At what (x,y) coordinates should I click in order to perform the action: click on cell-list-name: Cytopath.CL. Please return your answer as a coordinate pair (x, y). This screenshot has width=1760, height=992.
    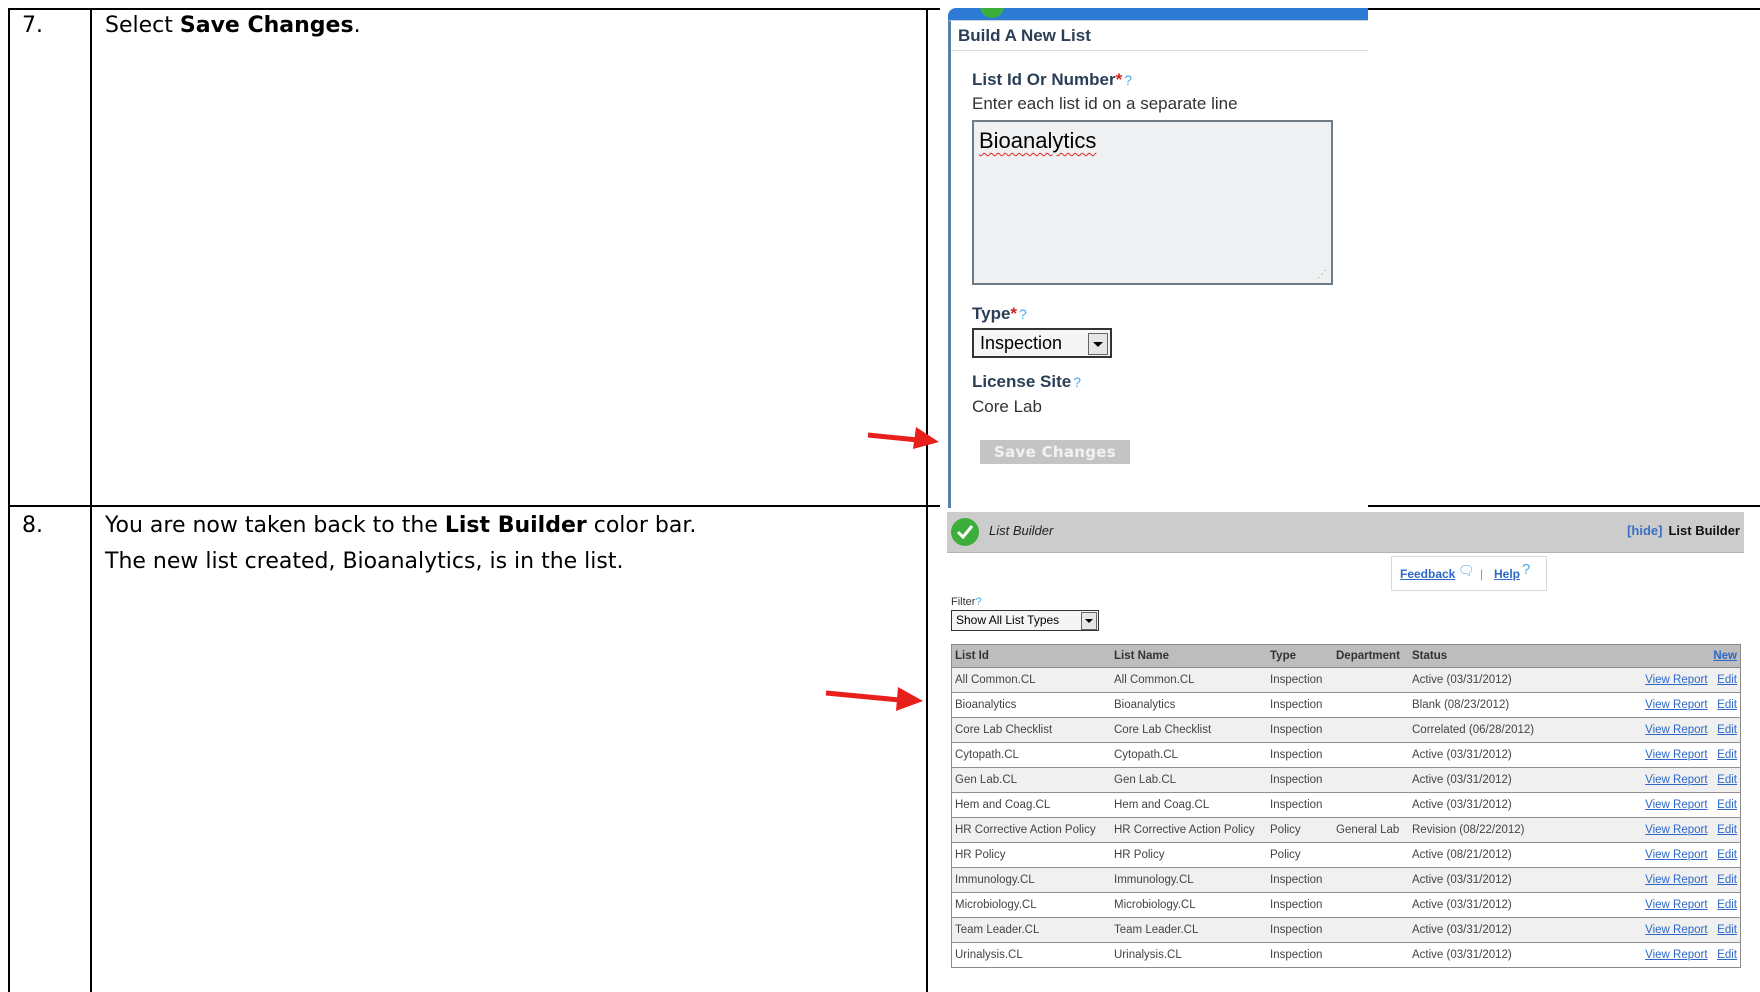
    Looking at the image, I should click on (1189, 755).